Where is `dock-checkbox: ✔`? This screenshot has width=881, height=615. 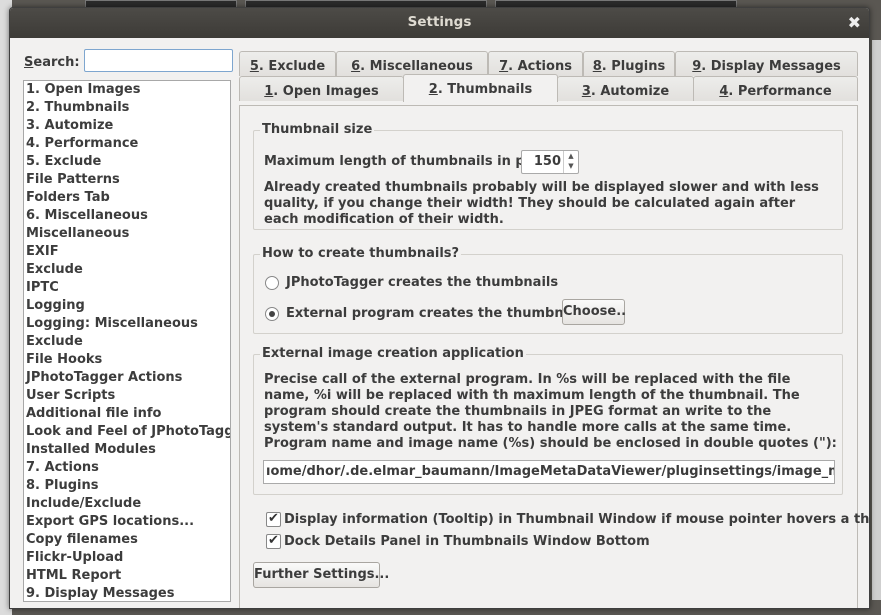 dock-checkbox: ✔ is located at coordinates (273, 541).